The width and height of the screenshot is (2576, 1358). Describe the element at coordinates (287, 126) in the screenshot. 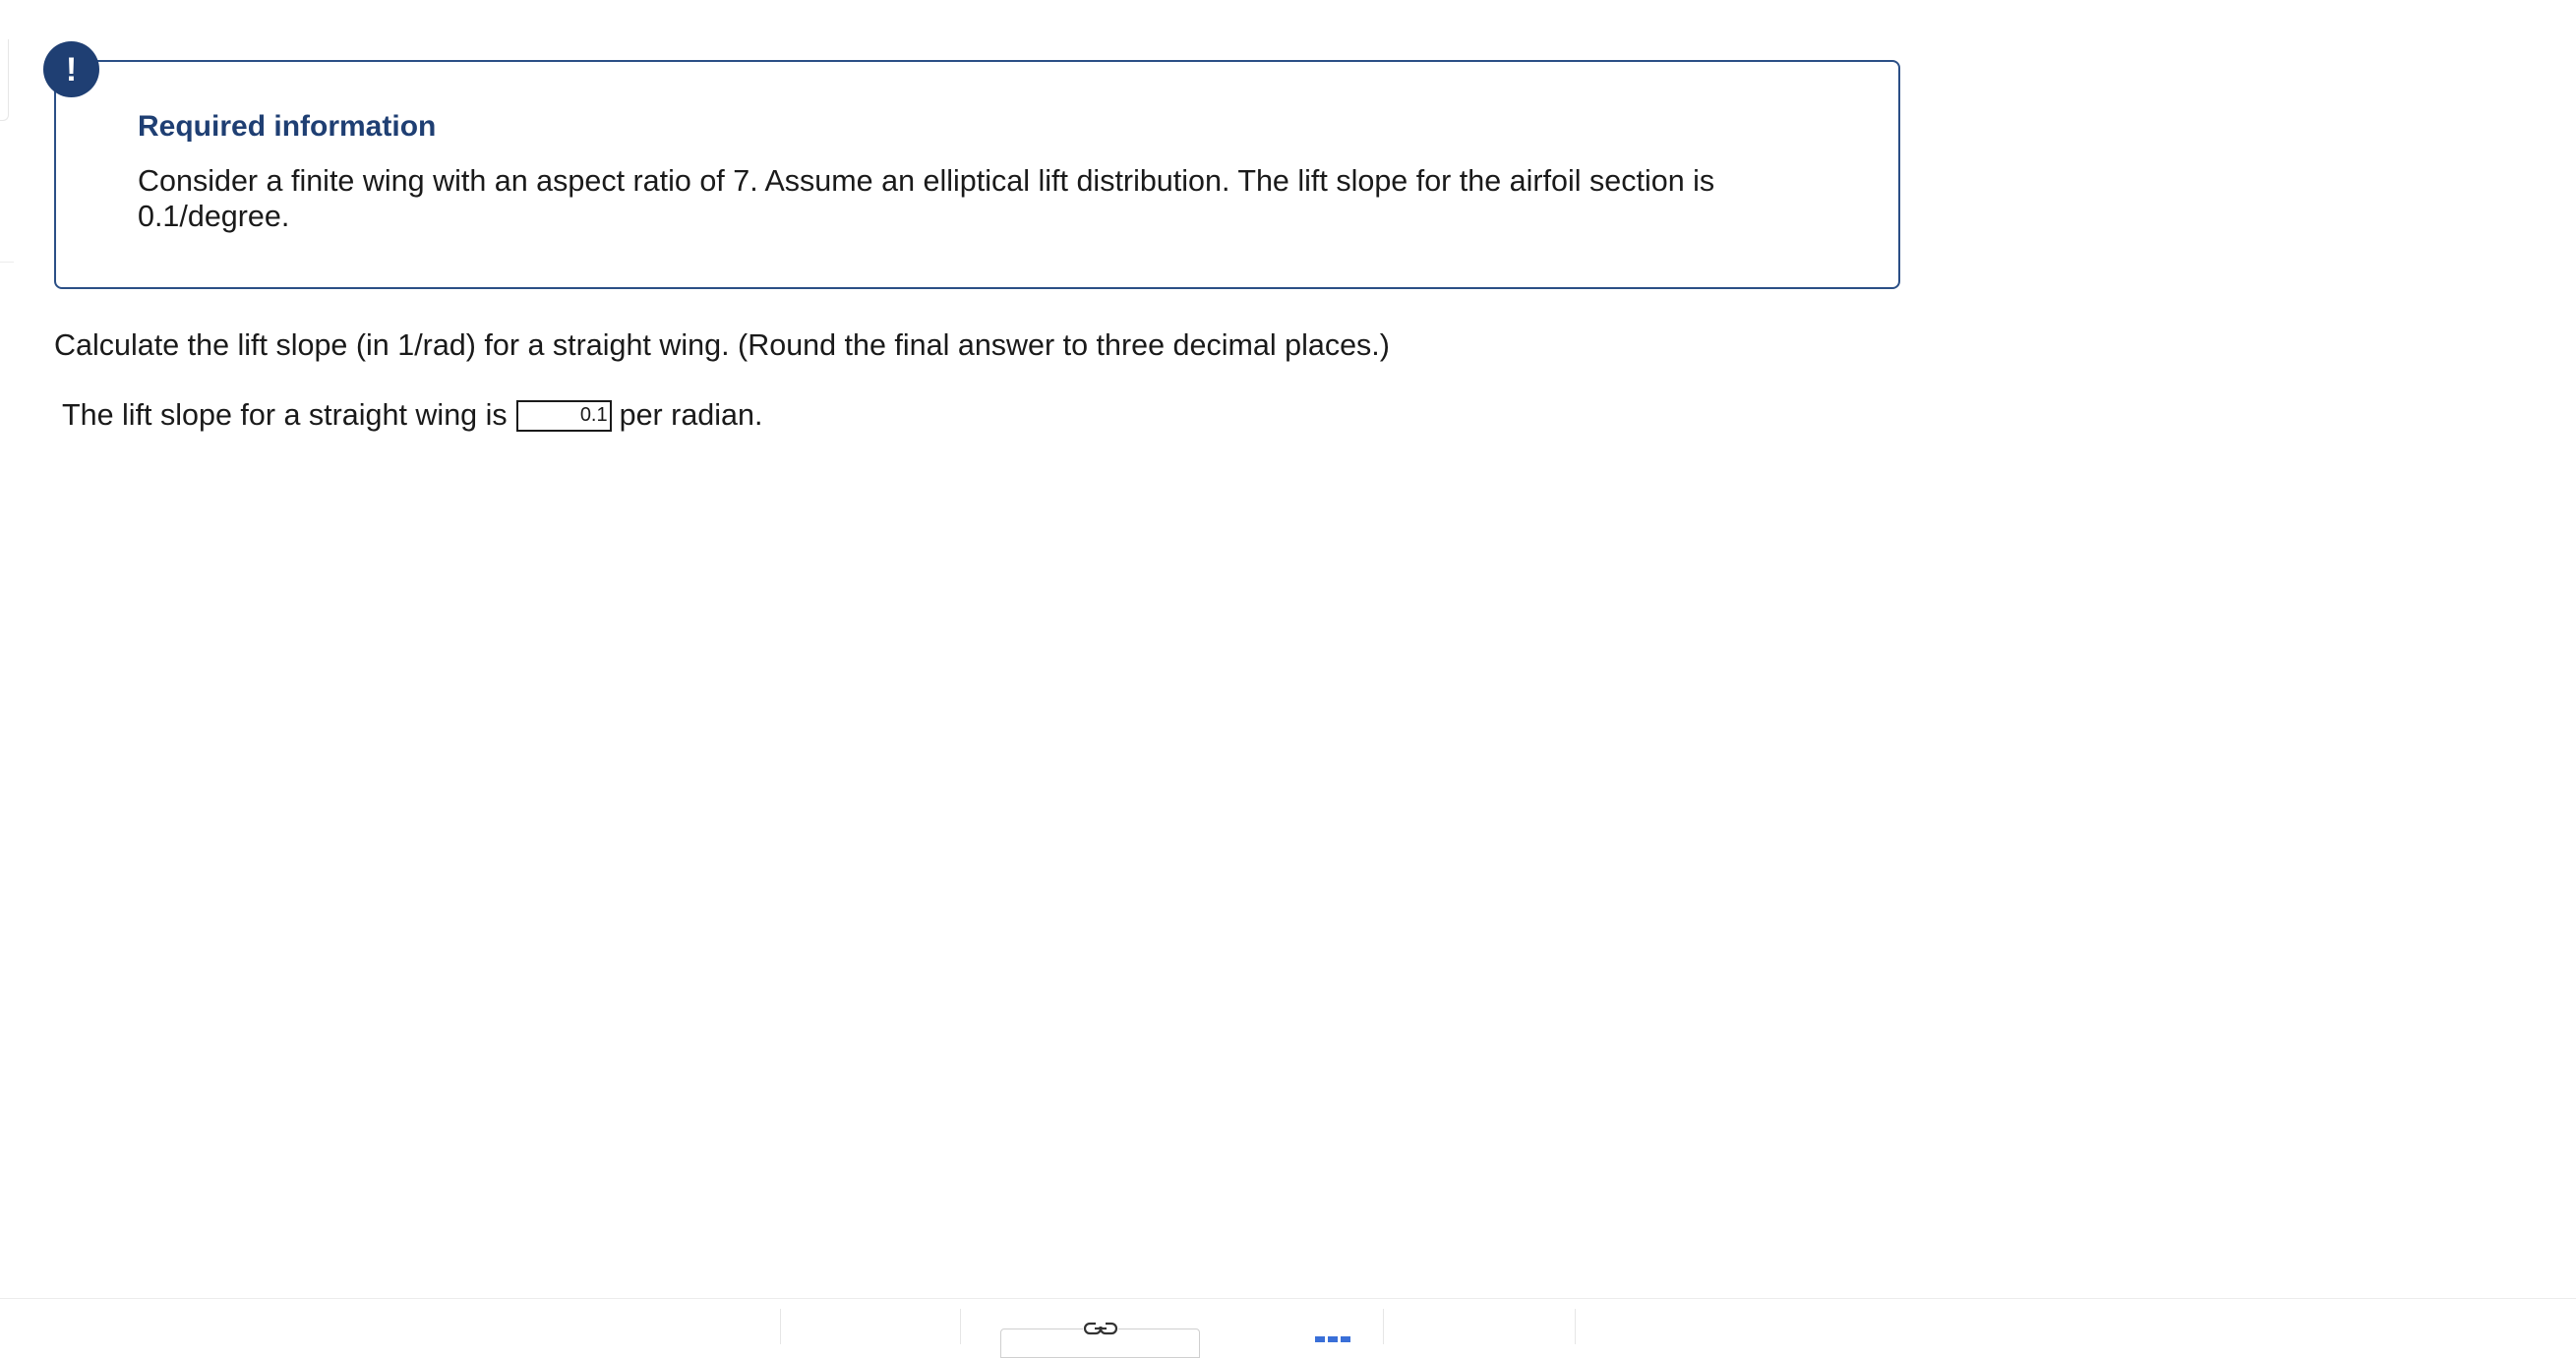

I see `required-information-title: Required information` at that location.